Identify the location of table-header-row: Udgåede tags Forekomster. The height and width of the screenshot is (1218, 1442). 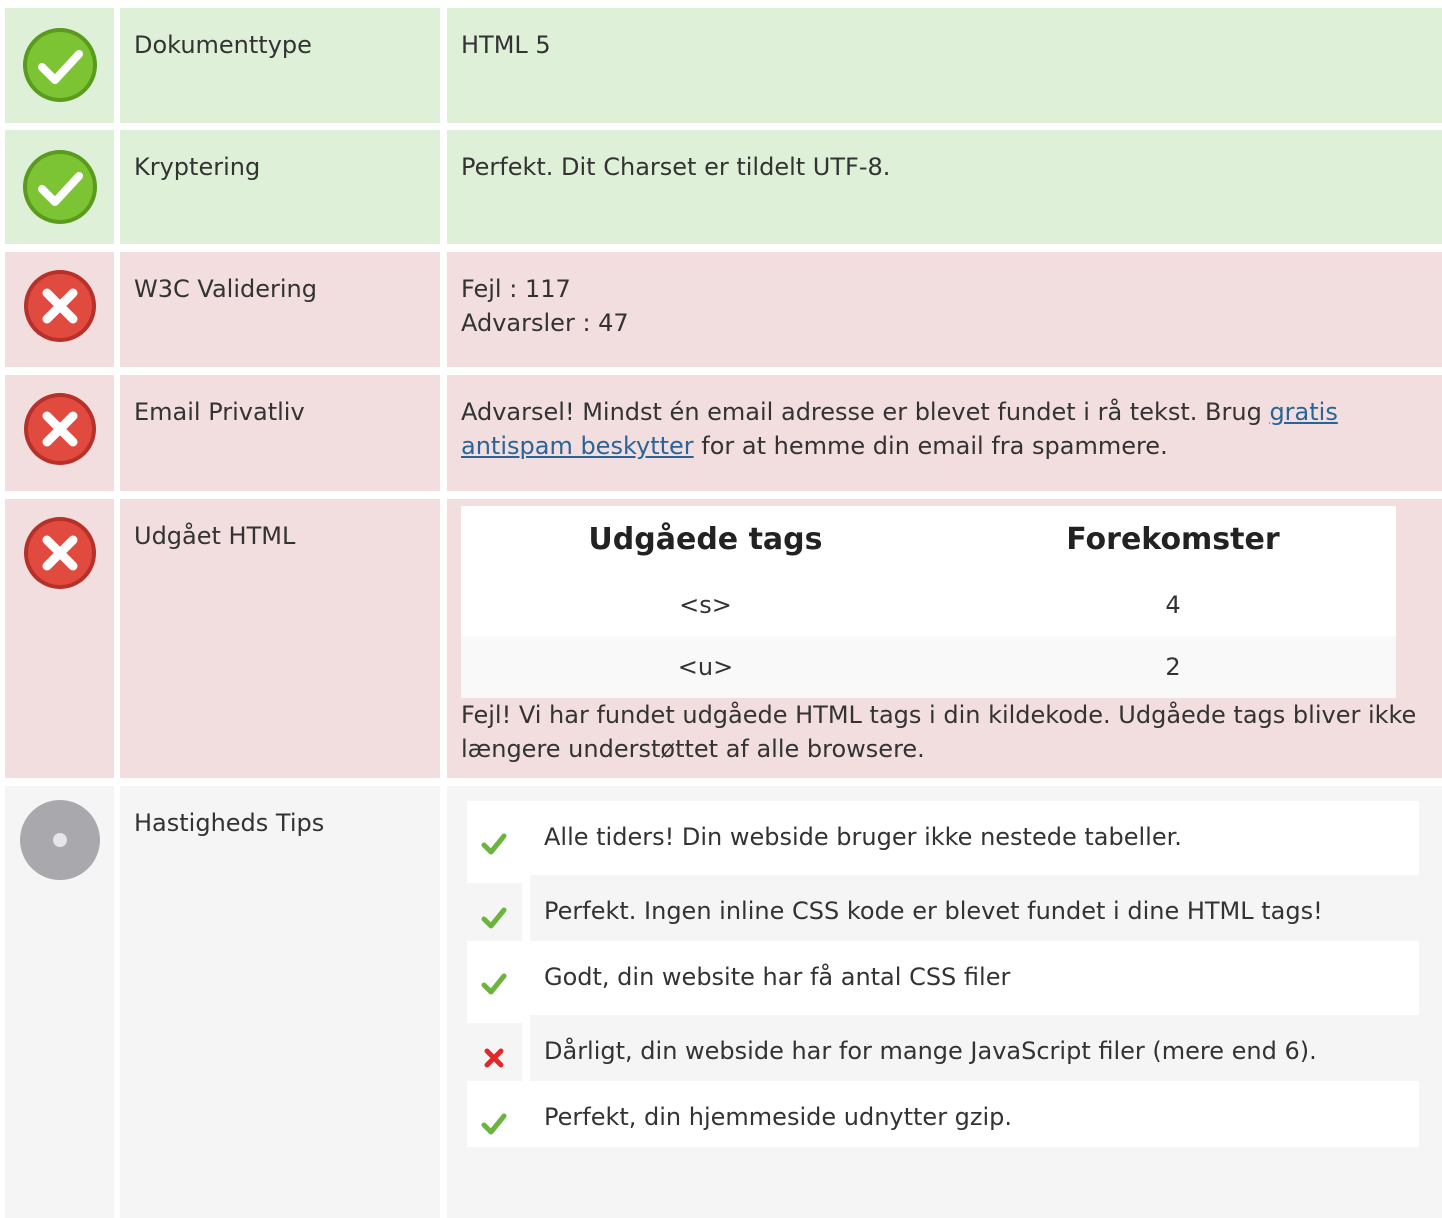
(928, 540).